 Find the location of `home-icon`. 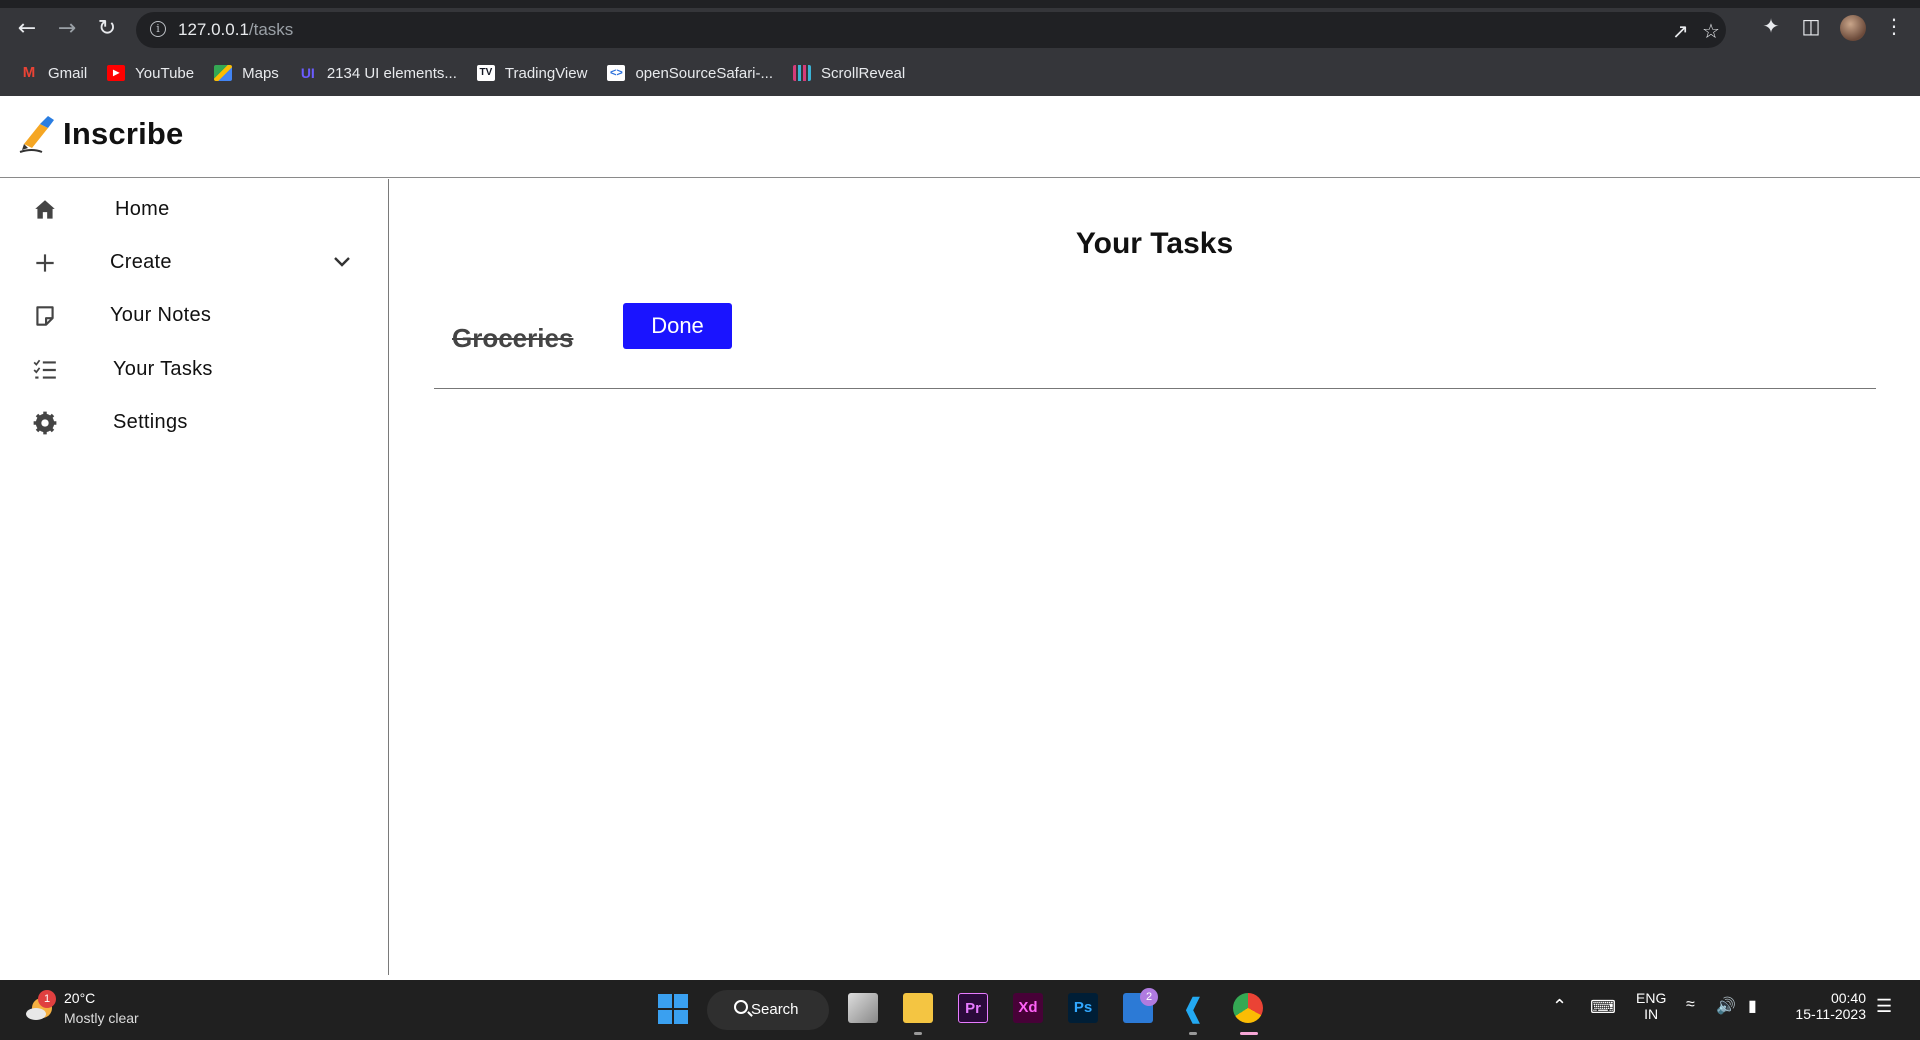

home-icon is located at coordinates (45, 209).